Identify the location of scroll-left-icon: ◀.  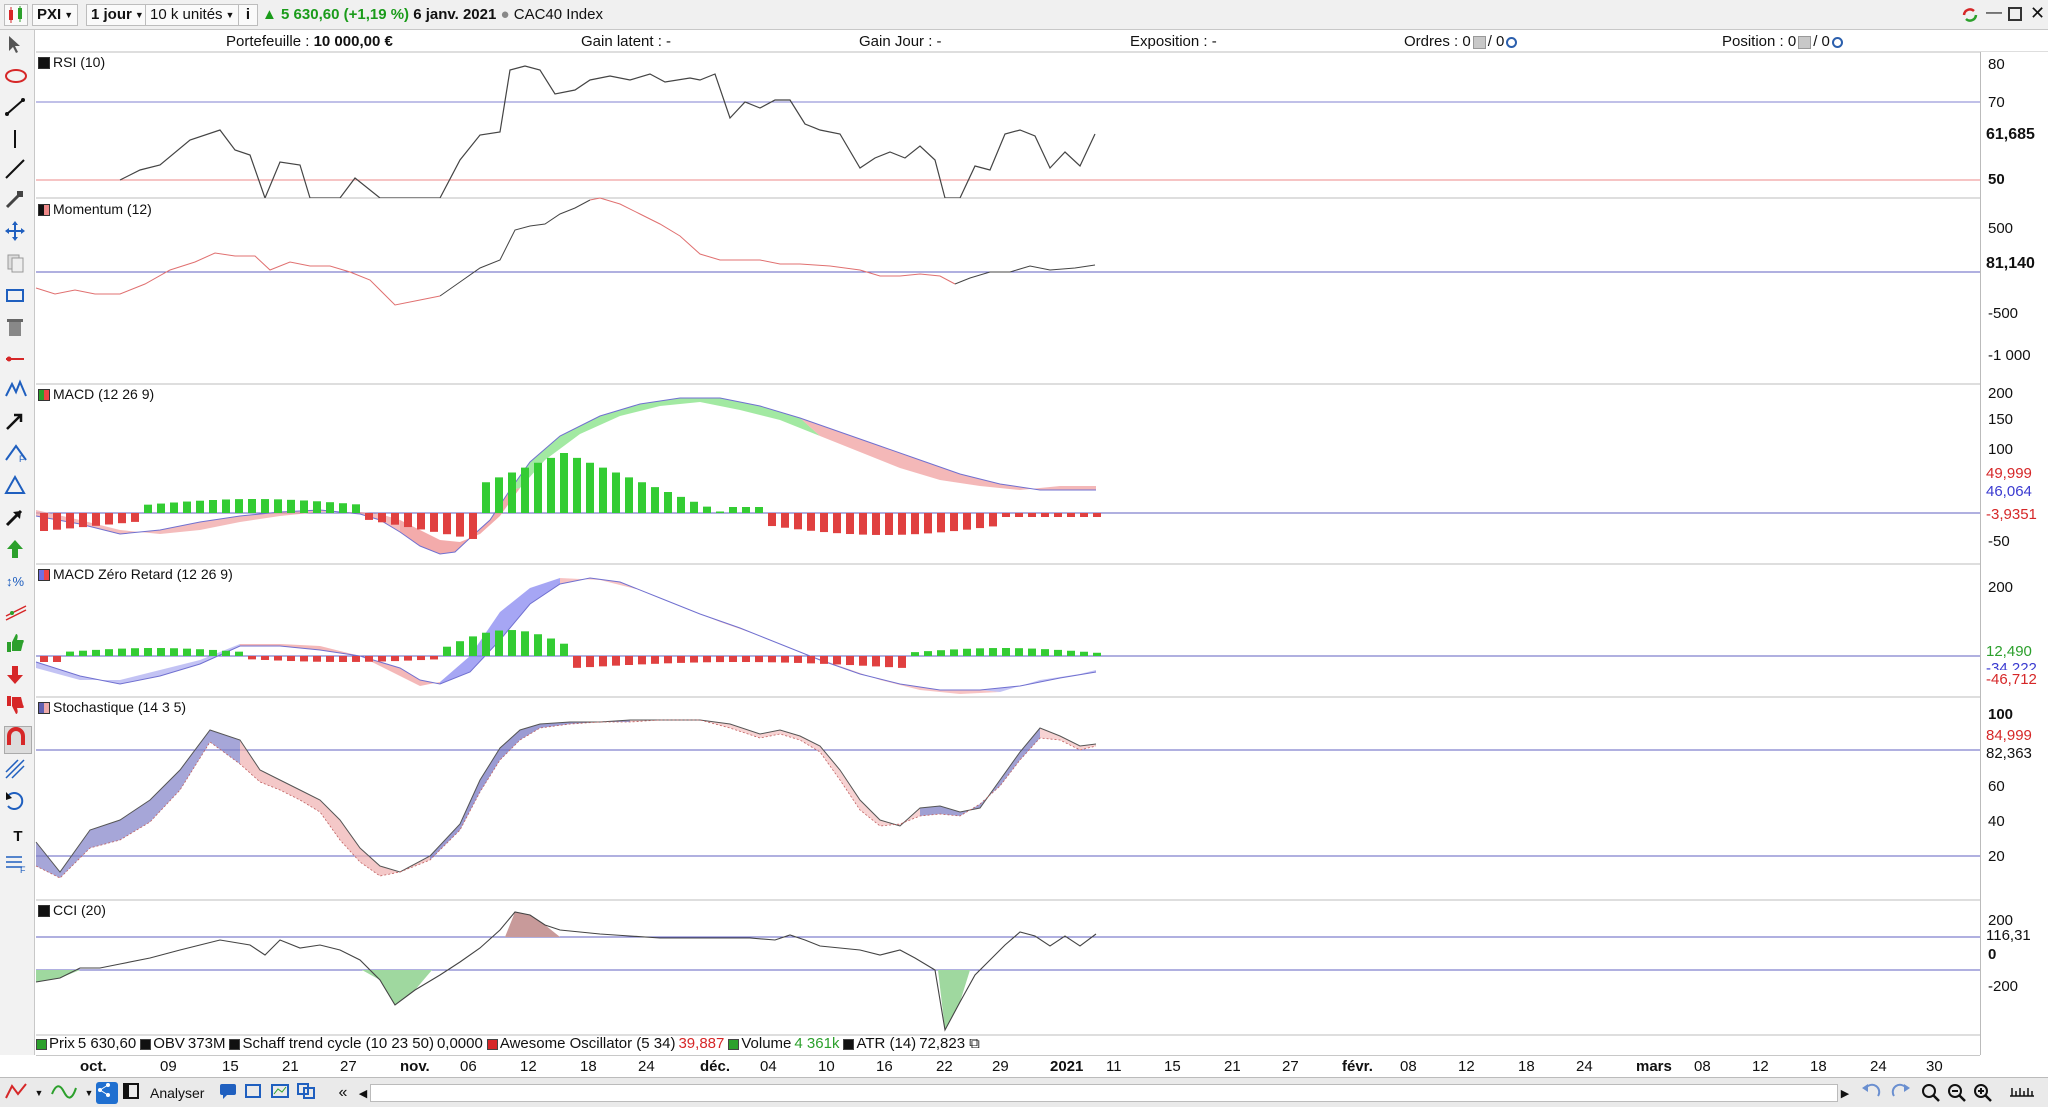
(363, 1093).